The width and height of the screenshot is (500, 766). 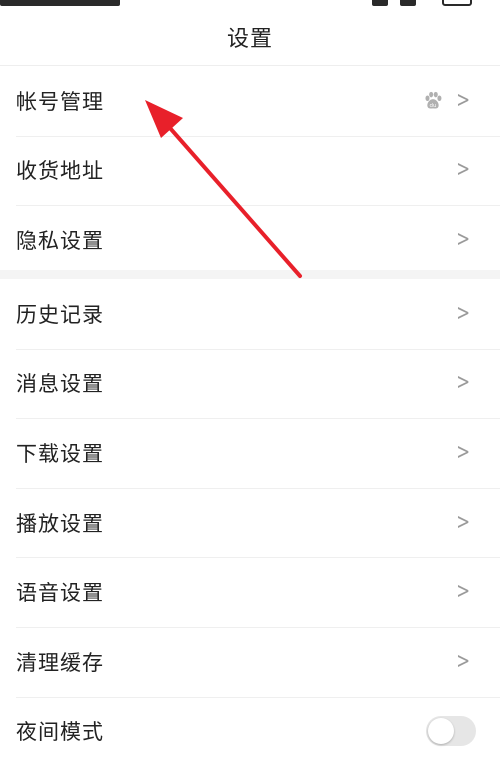 I want to click on row-label: 帐号管理, so click(x=60, y=101).